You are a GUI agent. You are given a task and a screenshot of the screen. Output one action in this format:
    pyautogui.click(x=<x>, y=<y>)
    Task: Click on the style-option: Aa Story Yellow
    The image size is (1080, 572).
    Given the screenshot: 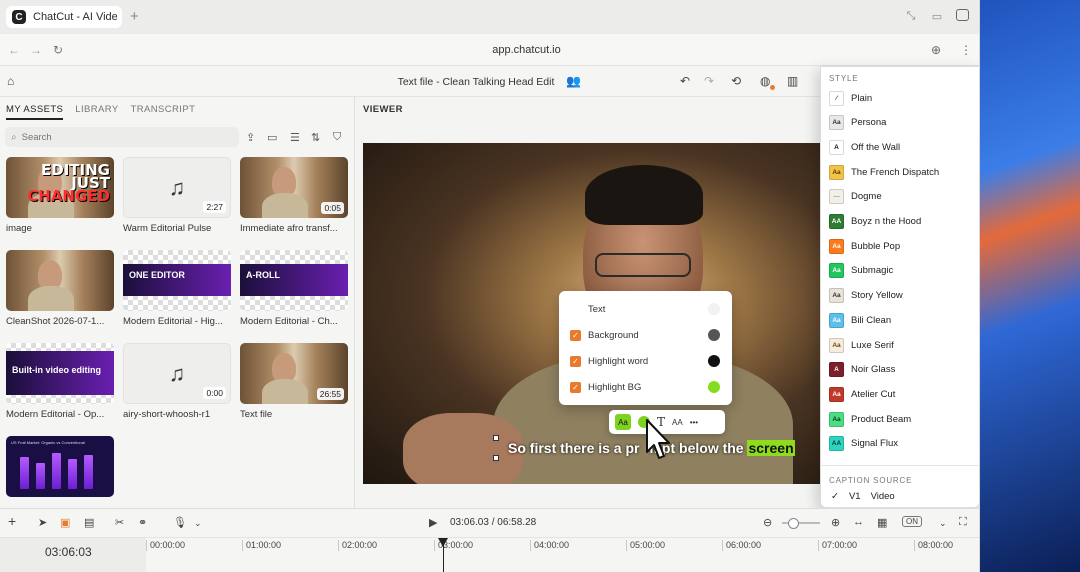 What is the action you would take?
    pyautogui.click(x=901, y=296)
    